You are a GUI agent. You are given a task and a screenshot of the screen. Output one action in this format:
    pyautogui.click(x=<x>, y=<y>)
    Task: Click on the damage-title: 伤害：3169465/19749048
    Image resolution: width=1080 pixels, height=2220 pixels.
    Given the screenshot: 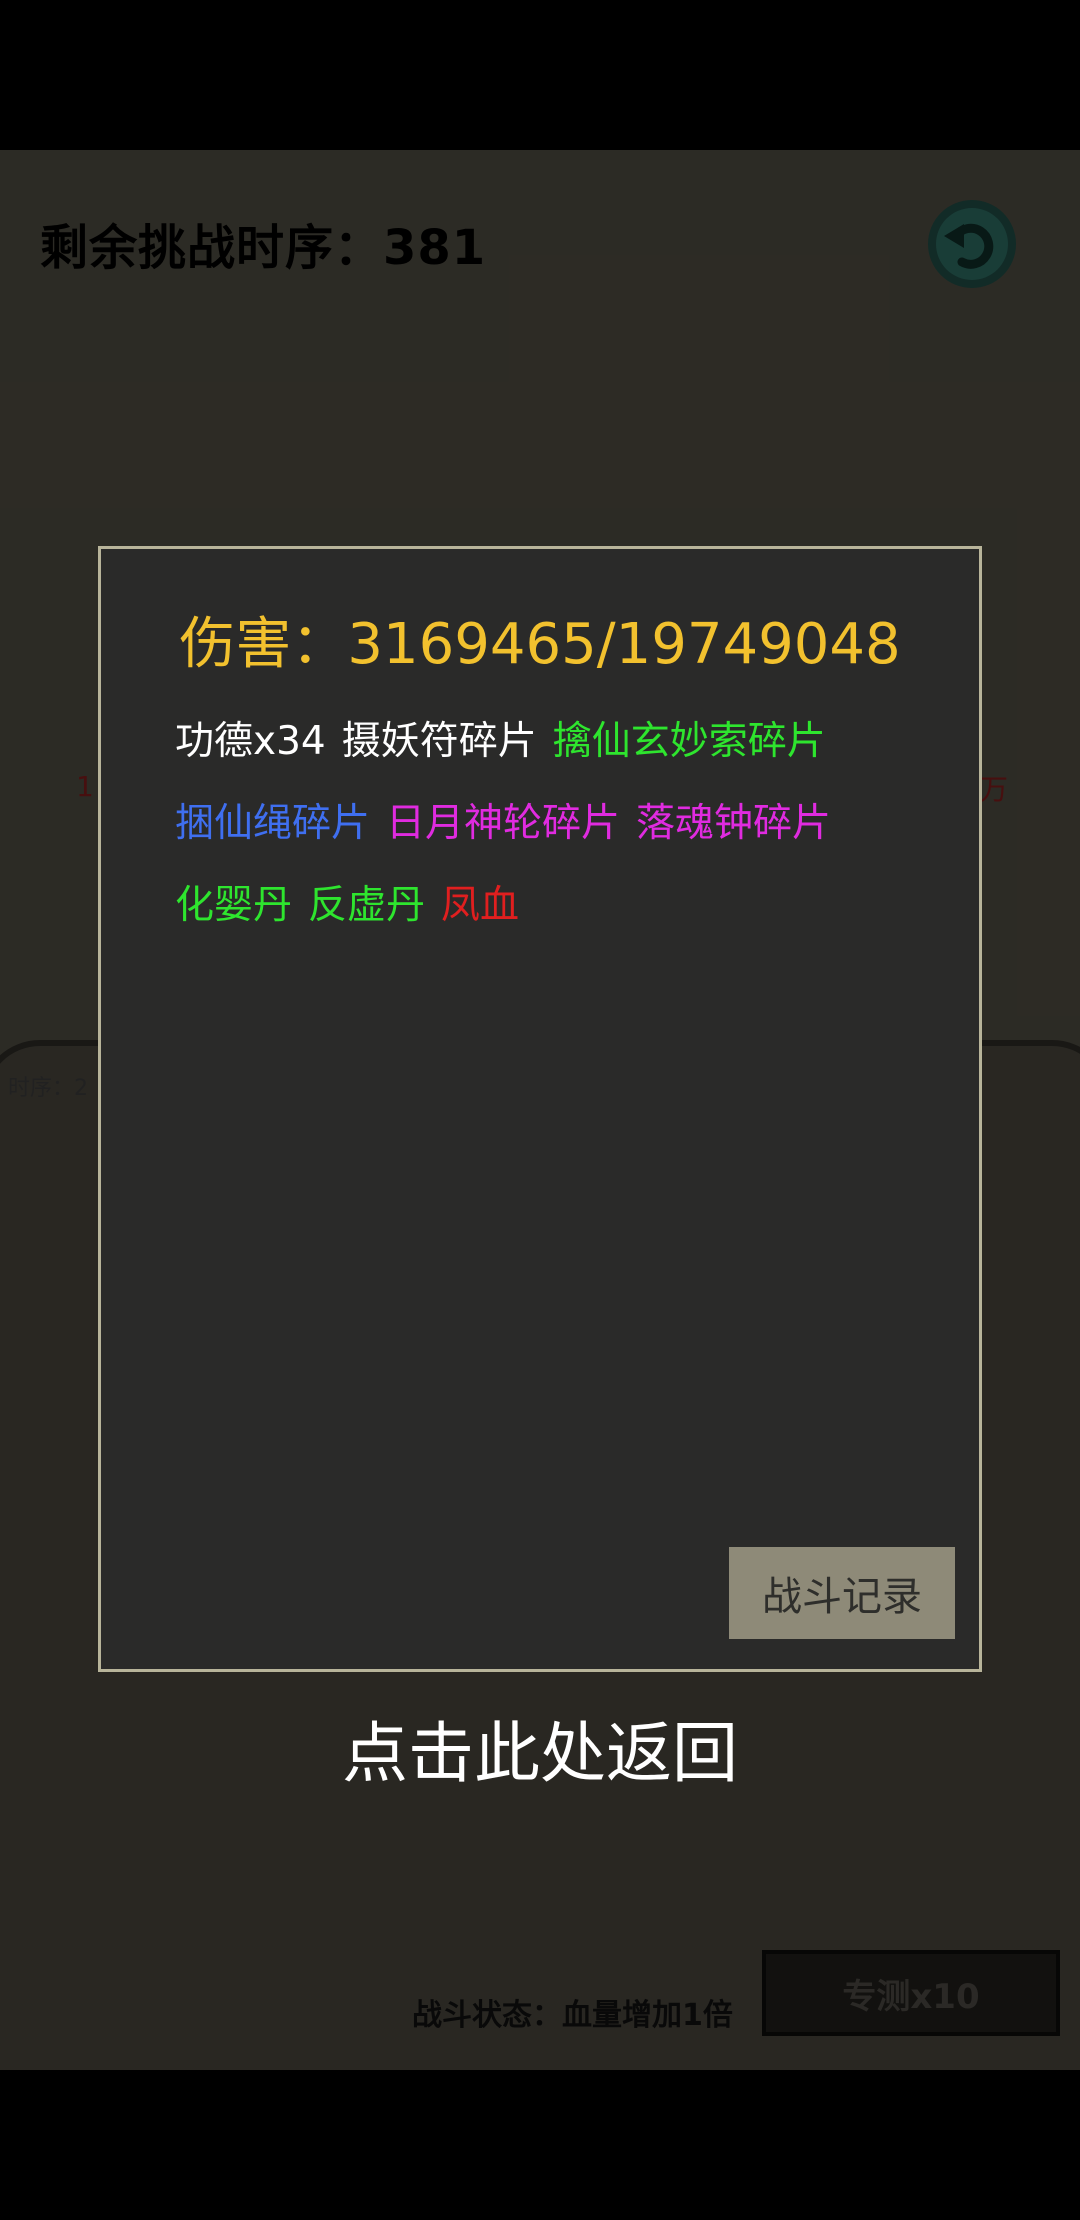 What is the action you would take?
    pyautogui.click(x=540, y=644)
    